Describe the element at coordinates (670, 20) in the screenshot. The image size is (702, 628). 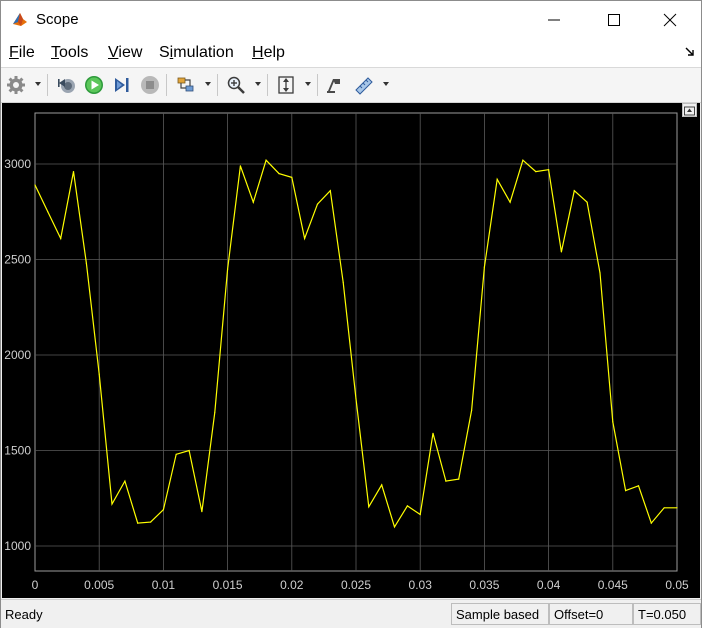
I see `close-button` at that location.